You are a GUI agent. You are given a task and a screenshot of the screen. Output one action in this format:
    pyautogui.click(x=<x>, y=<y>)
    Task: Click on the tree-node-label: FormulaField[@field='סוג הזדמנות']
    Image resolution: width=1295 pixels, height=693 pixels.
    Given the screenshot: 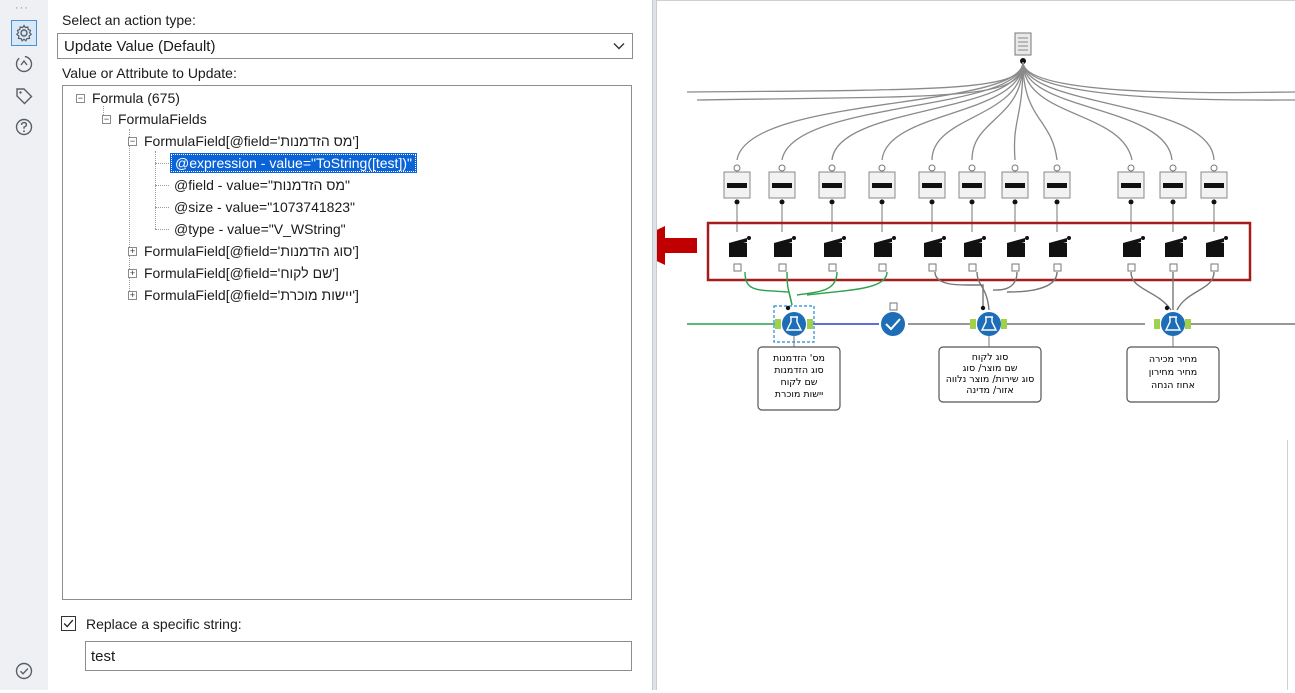 What is the action you would take?
    pyautogui.click(x=251, y=251)
    